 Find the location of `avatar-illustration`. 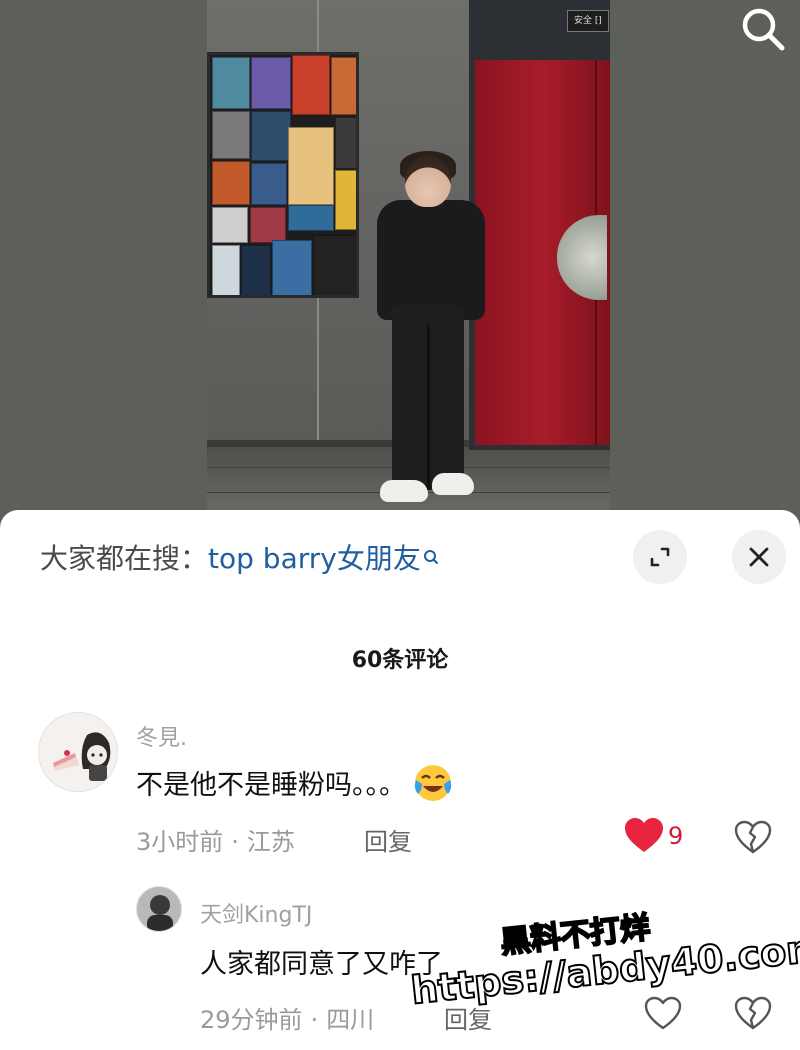

avatar-illustration is located at coordinates (78, 752).